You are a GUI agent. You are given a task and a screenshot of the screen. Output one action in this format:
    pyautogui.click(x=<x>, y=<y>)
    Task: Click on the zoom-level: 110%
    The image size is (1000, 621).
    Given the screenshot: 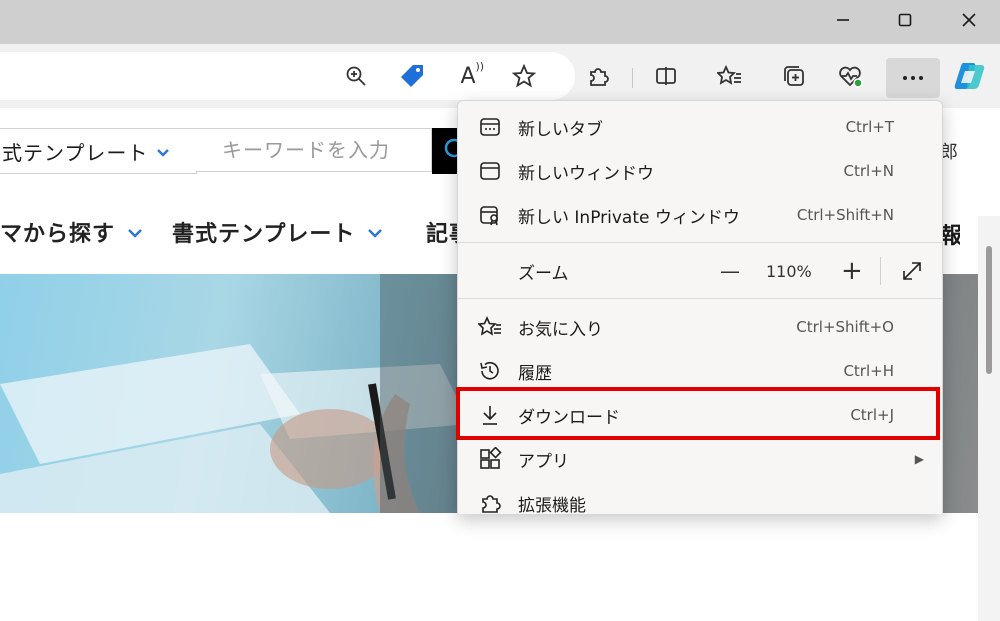 What is the action you would take?
    pyautogui.click(x=789, y=271)
    